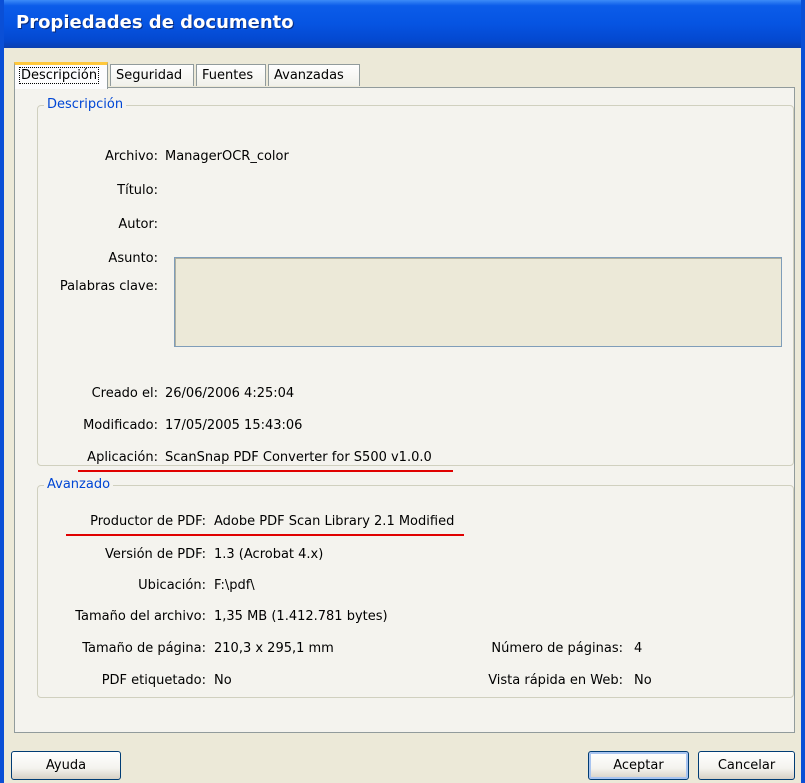 This screenshot has width=805, height=783. Describe the element at coordinates (555, 680) in the screenshot. I see `vista-rapida-label: Vista rápida en Web:` at that location.